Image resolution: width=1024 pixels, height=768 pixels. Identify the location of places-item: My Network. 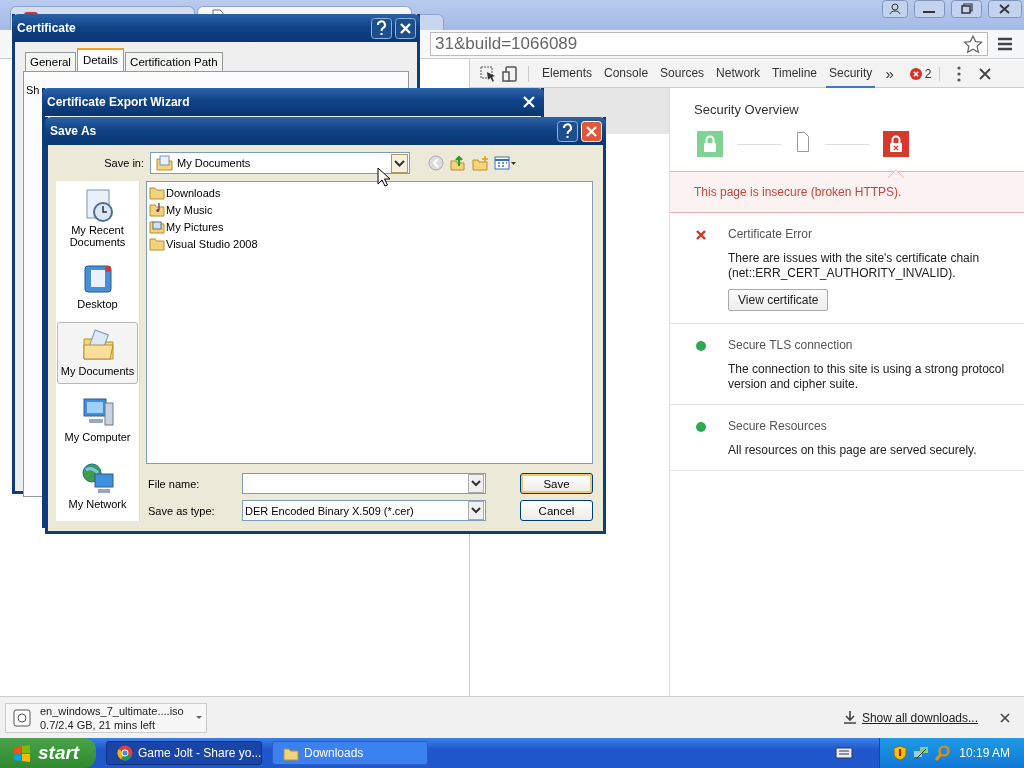
(97, 485).